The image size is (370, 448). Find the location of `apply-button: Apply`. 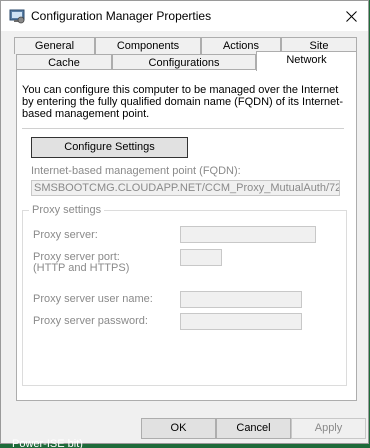

apply-button: Apply is located at coordinates (328, 428).